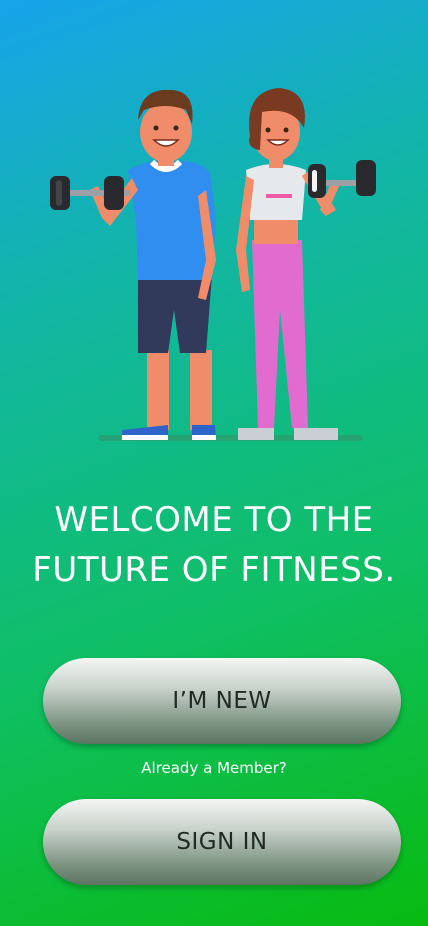 The width and height of the screenshot is (428, 926). What do you see at coordinates (214, 570) in the screenshot?
I see `welcome-line-2: FUTURE OF FITNESS.` at bounding box center [214, 570].